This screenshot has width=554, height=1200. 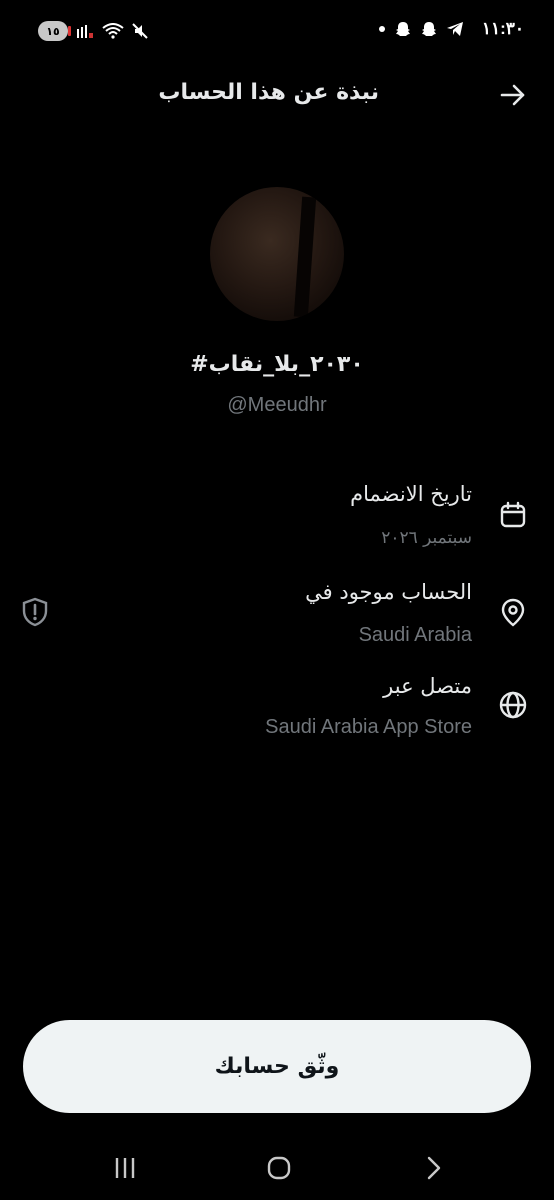 I want to click on shield-alert-icon, so click(x=35, y=612).